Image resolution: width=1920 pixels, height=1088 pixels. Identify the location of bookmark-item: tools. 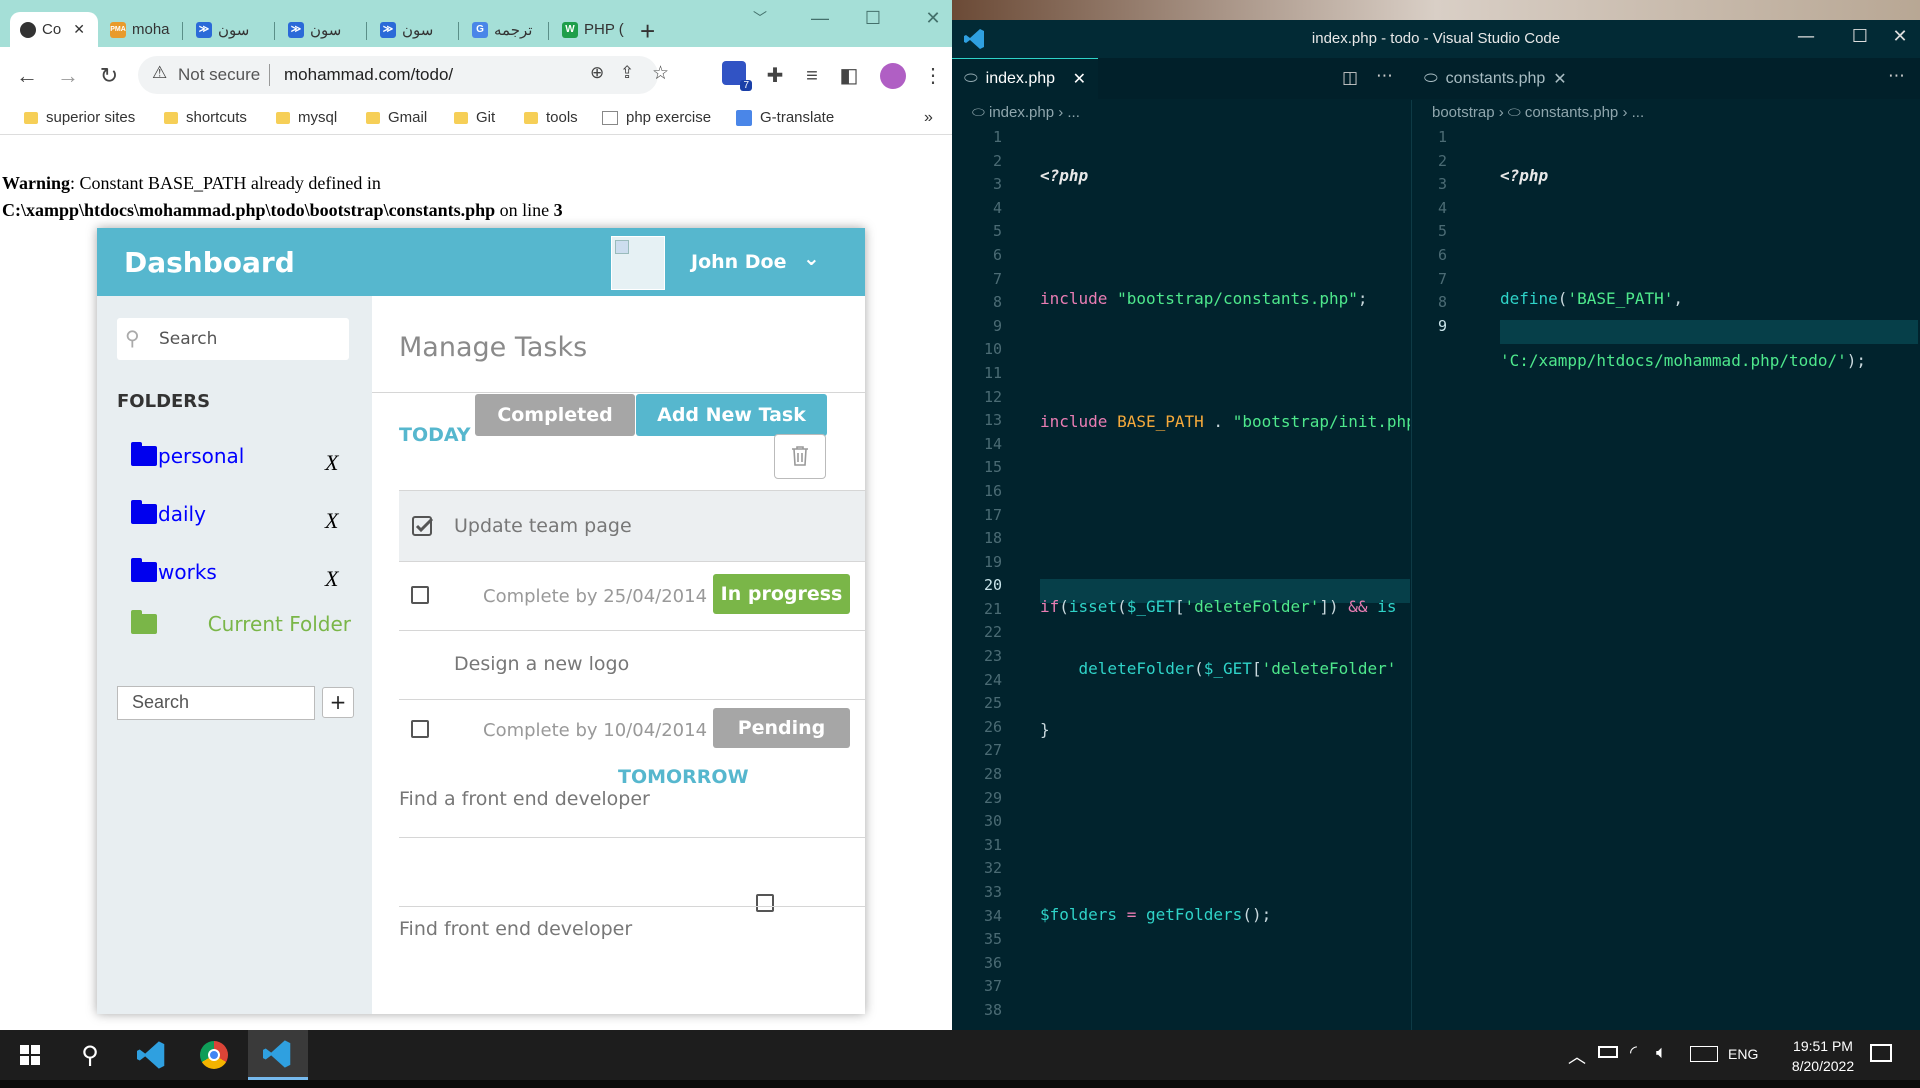
(551, 117).